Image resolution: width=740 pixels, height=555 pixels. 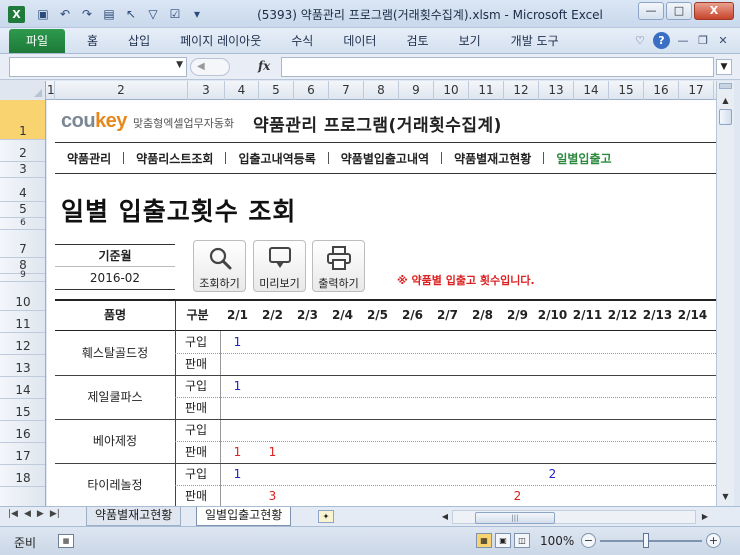 What do you see at coordinates (40, 514) in the screenshot?
I see `next-sheet-icon: ▶` at bounding box center [40, 514].